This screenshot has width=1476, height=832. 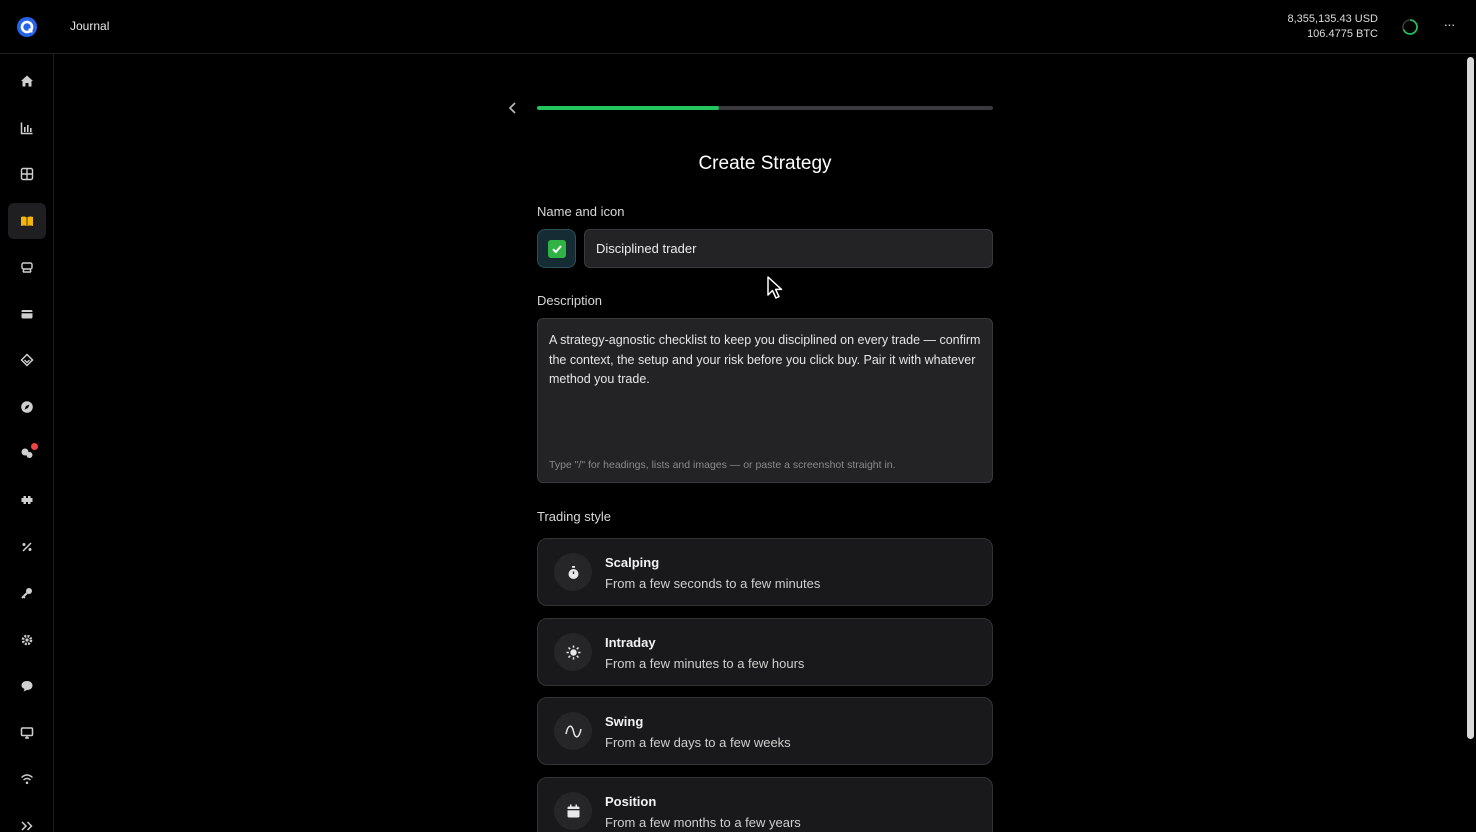 I want to click on strategy-icon-picker, so click(x=556, y=248).